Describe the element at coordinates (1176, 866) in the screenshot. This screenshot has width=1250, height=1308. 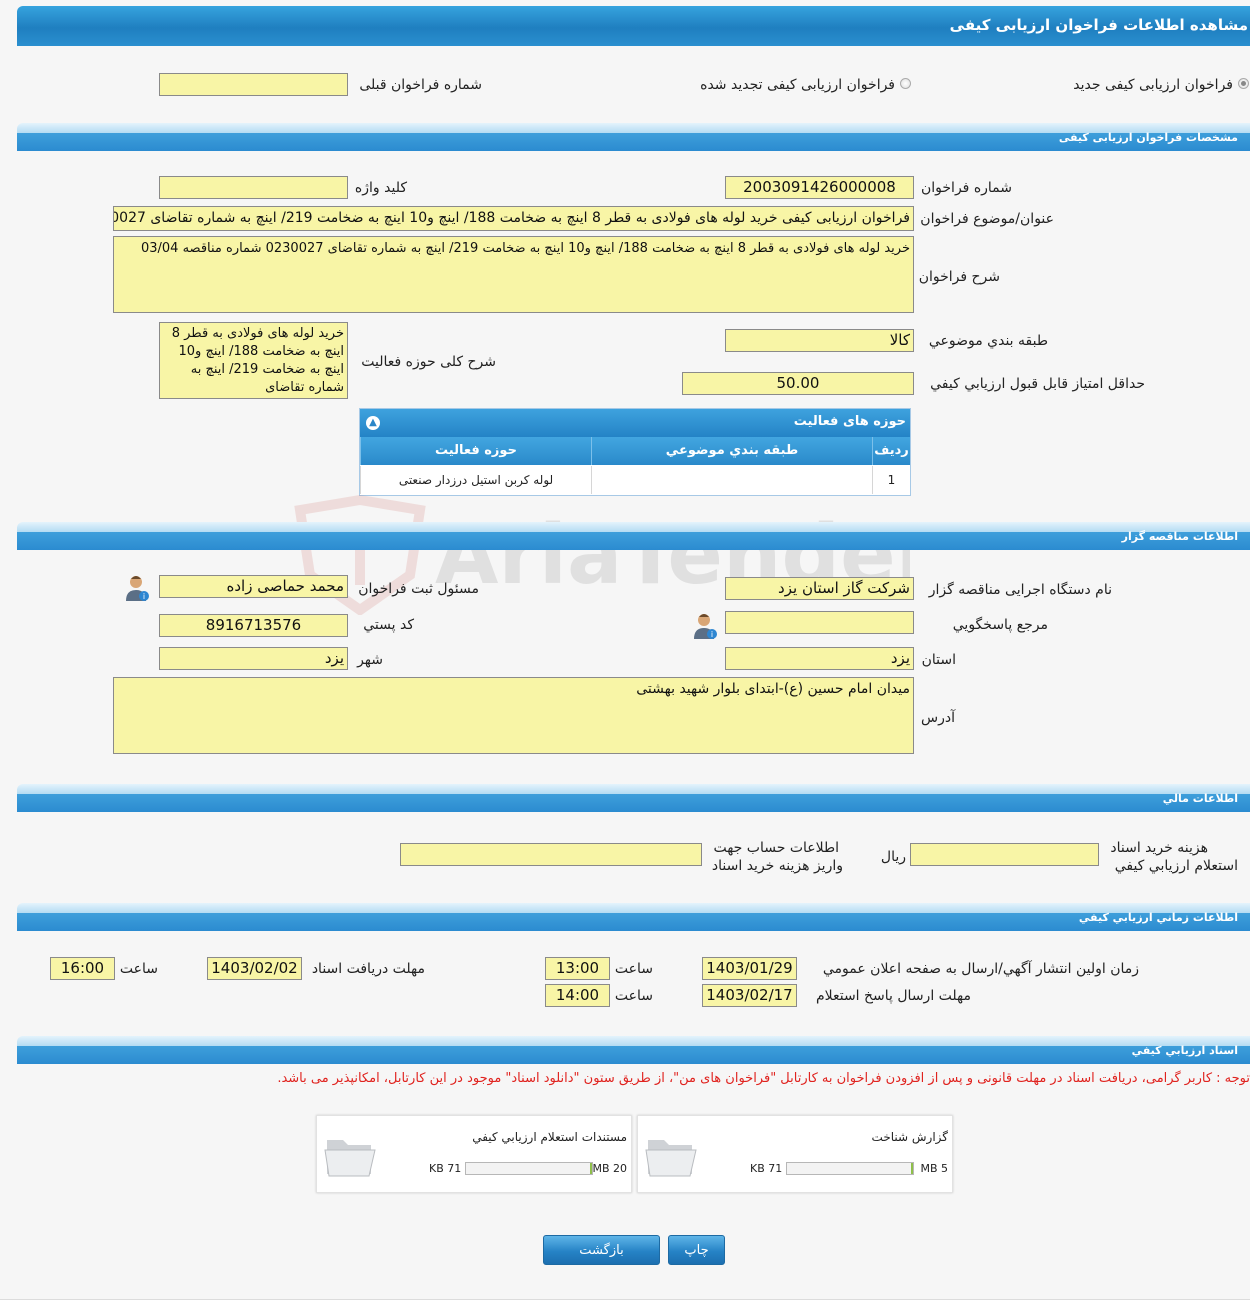
I see `fee-label-line2: استعلام ارزيابي کيفي` at that location.